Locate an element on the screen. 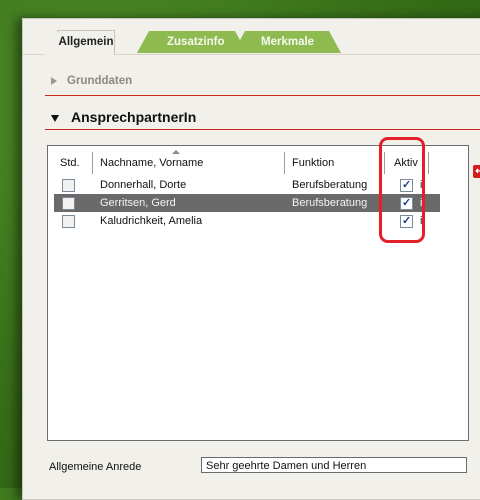  column-header-std: Std. is located at coordinates (70, 162).